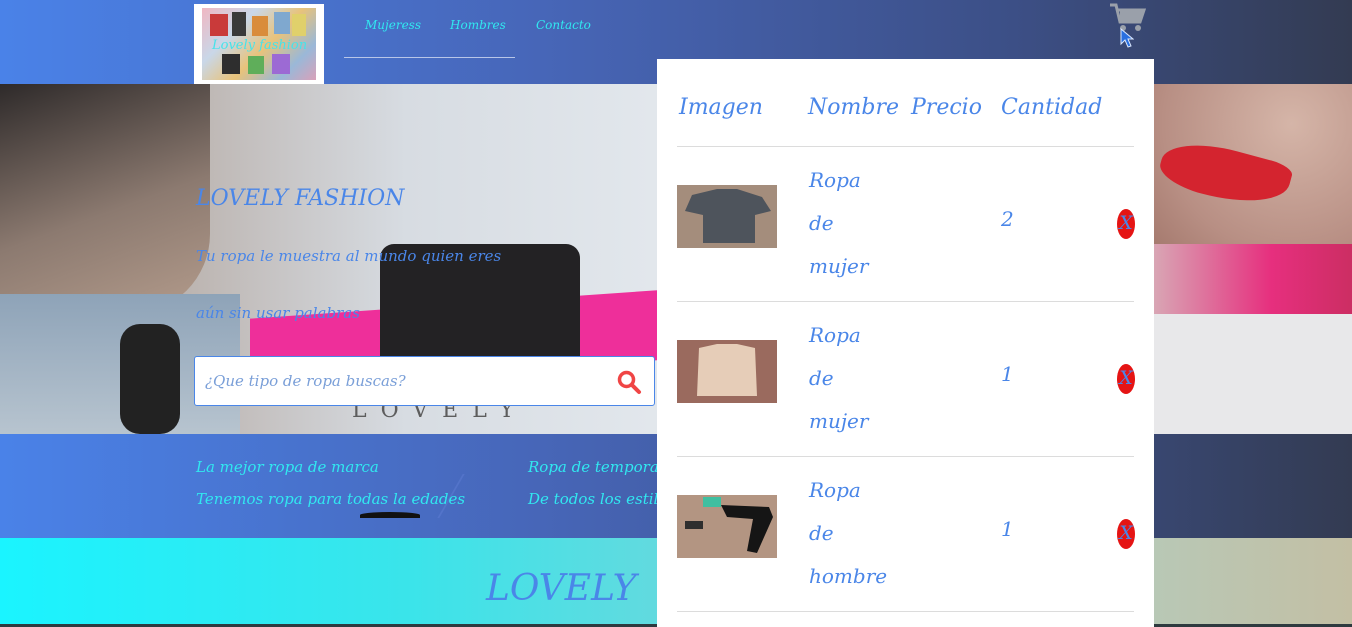  What do you see at coordinates (848, 533) in the screenshot?
I see `product-name: Ropa de hombre` at bounding box center [848, 533].